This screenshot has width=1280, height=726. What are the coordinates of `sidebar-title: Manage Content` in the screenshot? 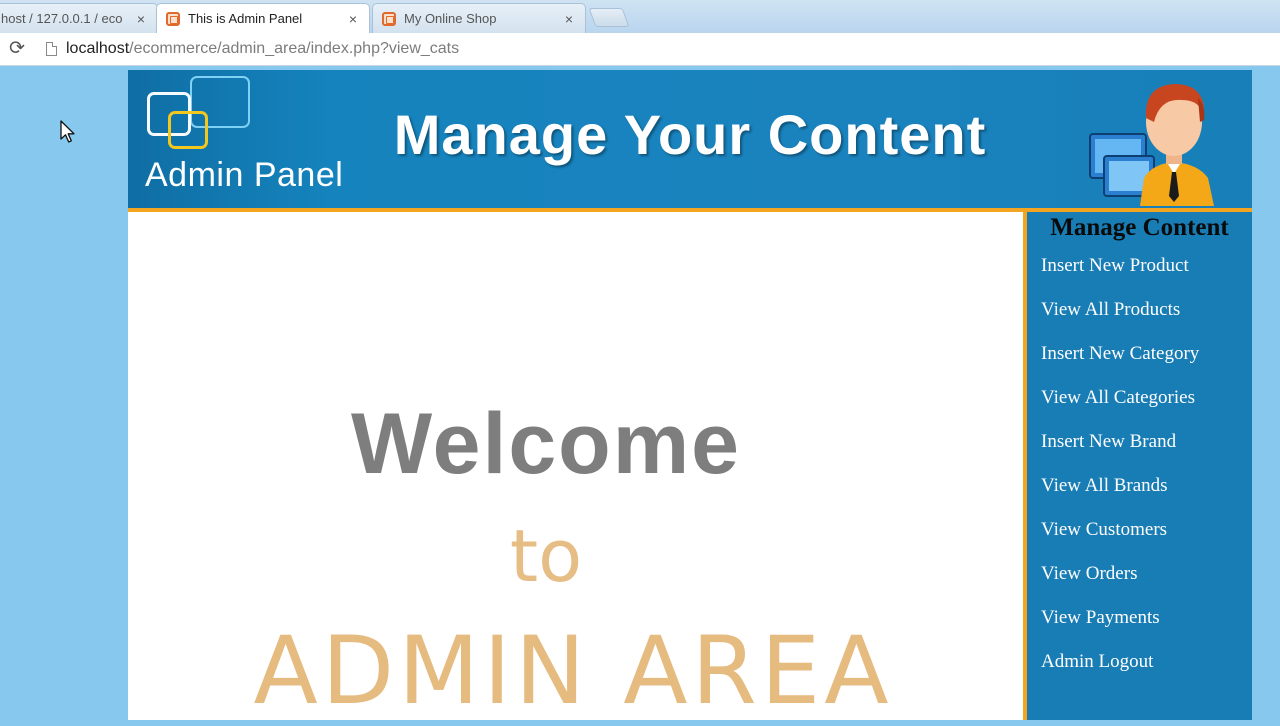 It's located at (1139, 227).